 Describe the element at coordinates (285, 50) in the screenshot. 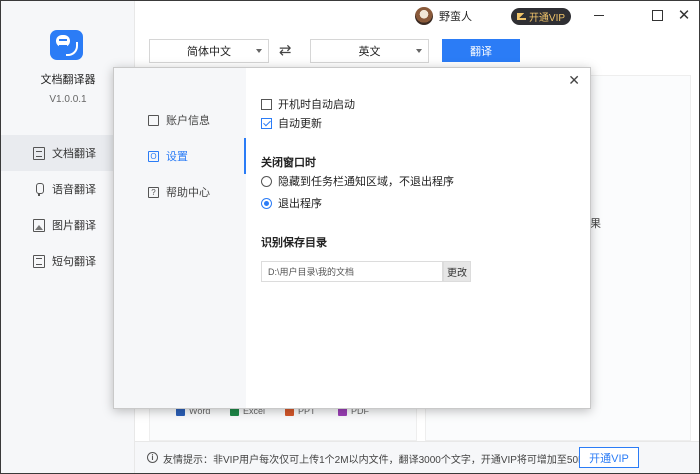

I see `swap-languages-icon: ⇄` at that location.